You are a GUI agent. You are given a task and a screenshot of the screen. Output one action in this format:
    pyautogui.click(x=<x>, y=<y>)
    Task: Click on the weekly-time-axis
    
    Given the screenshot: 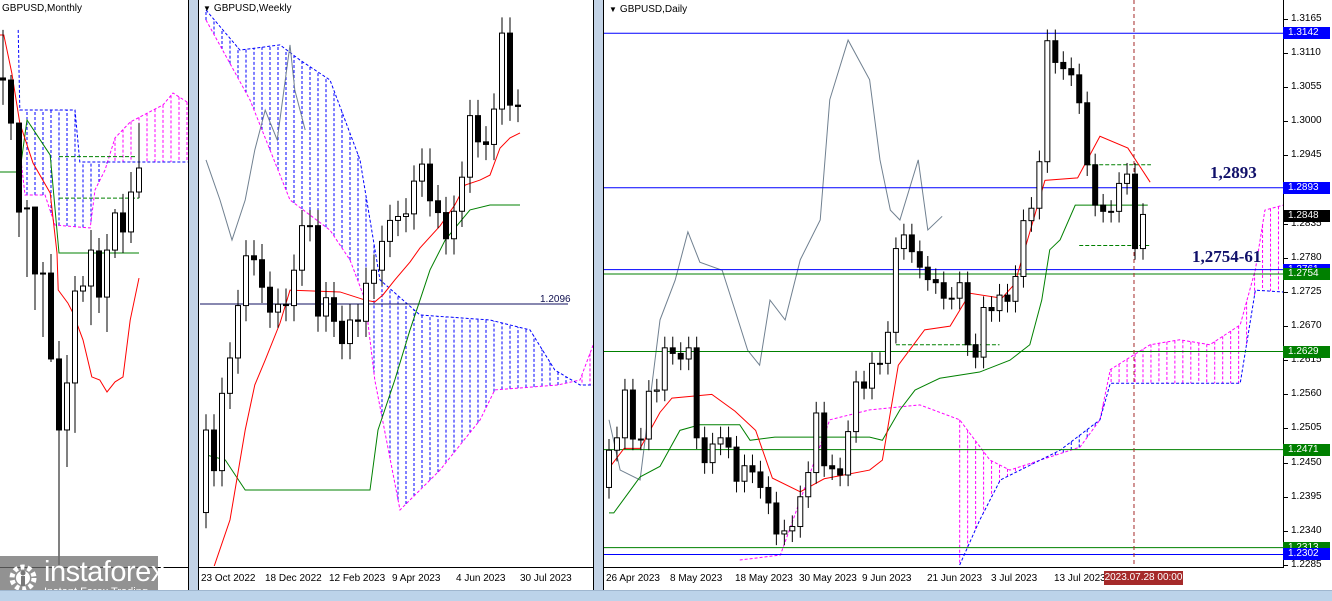 What is the action you would take?
    pyautogui.click(x=396, y=567)
    